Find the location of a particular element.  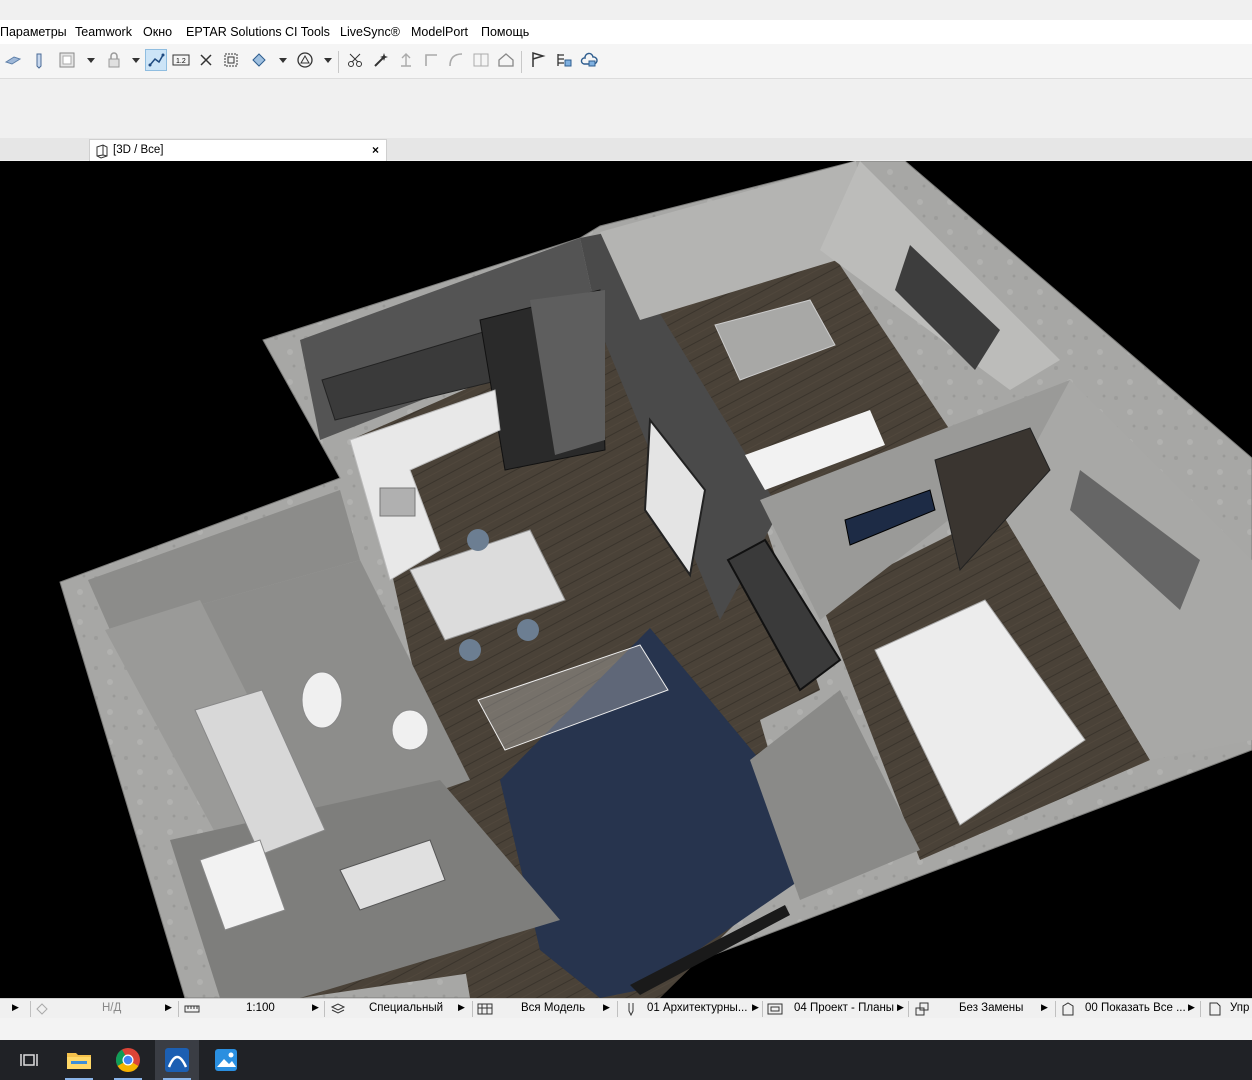

file-explorer-icon is located at coordinates (79, 1060).